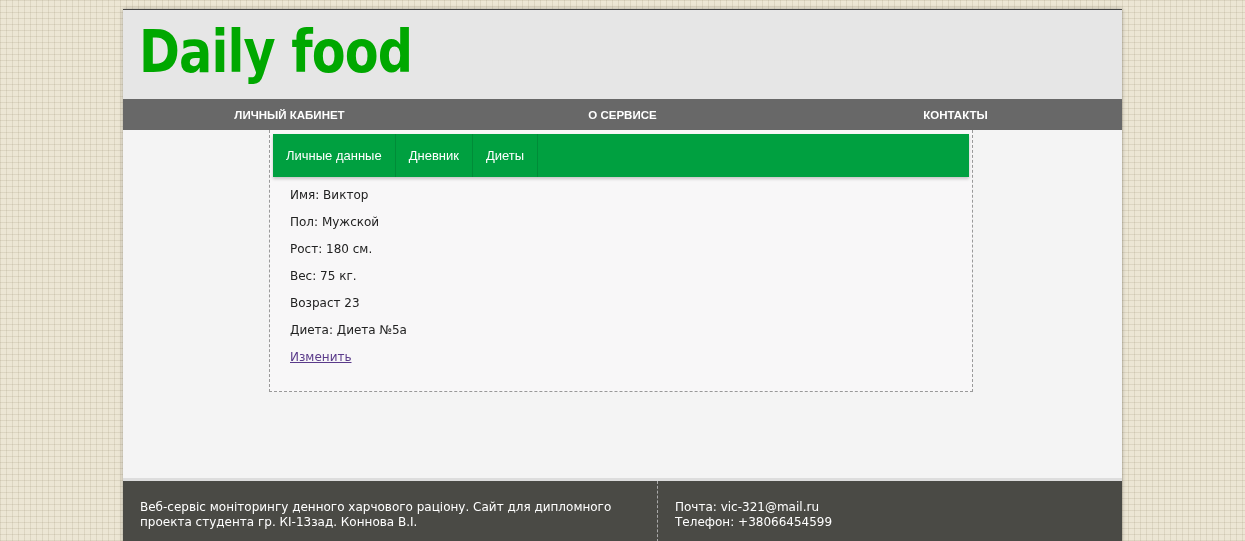  I want to click on profile-field: Вес: 75 кг., so click(323, 276).